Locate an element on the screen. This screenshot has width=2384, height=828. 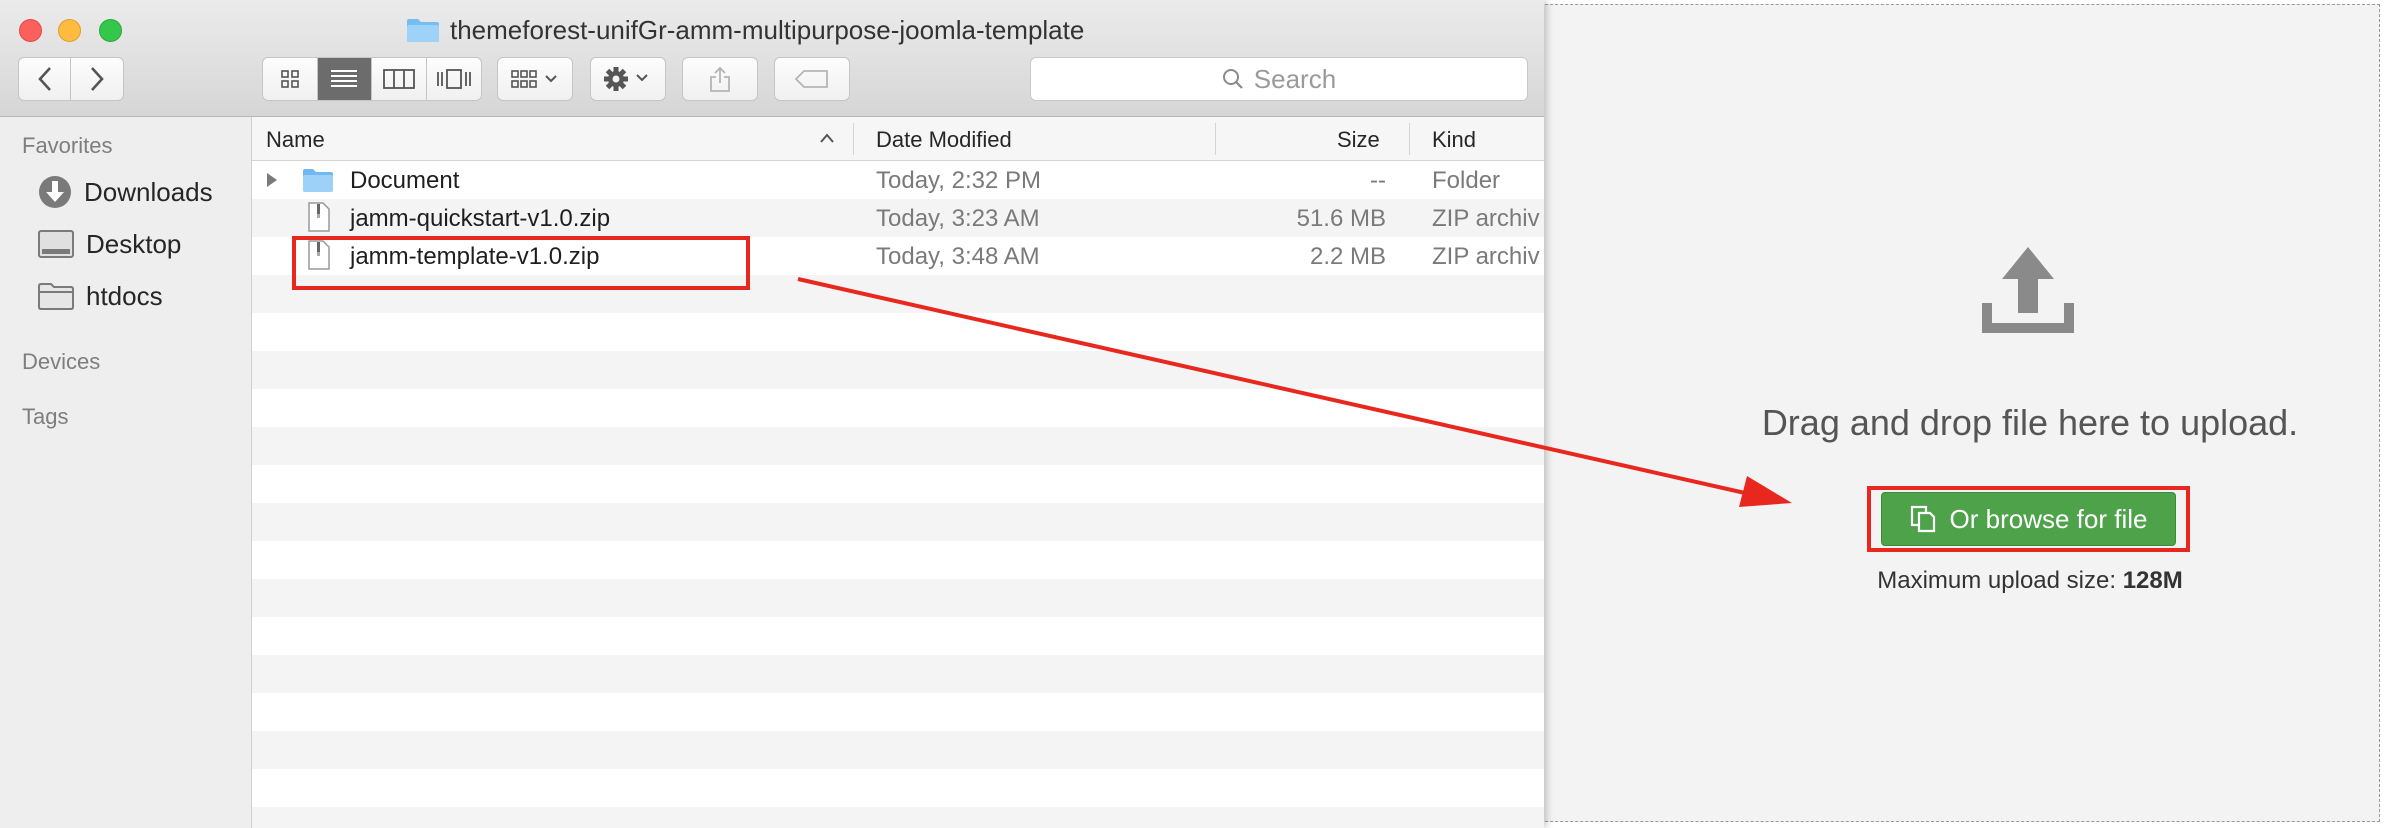
sidebar-item-label: Desktop is located at coordinates (134, 243).